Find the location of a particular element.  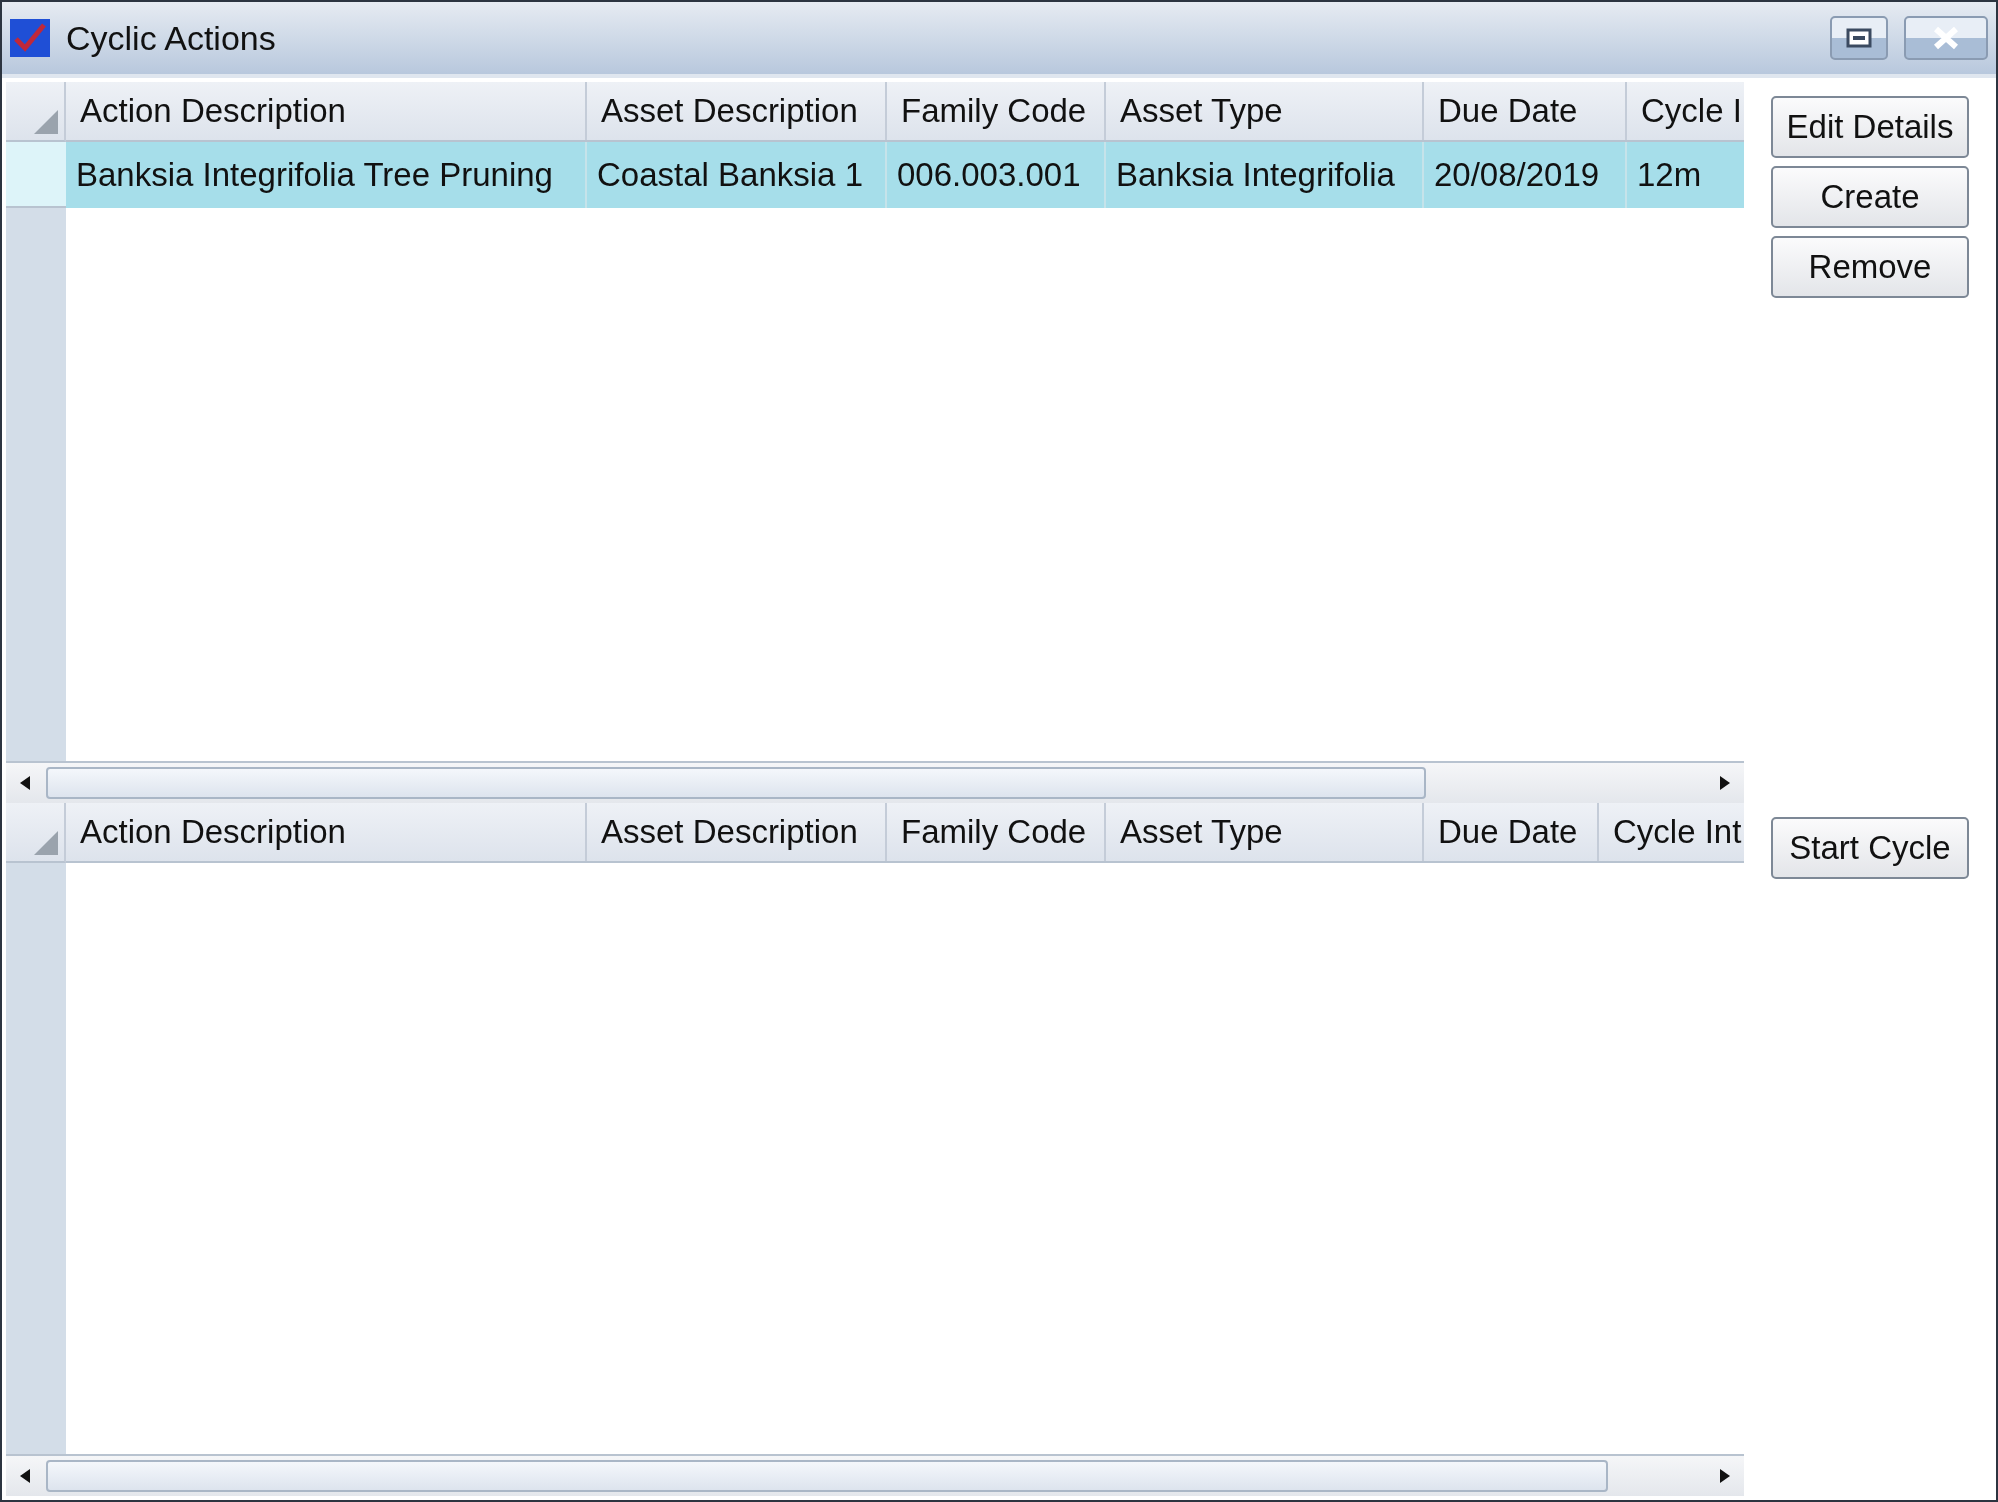

restore-icon is located at coordinates (1859, 38).